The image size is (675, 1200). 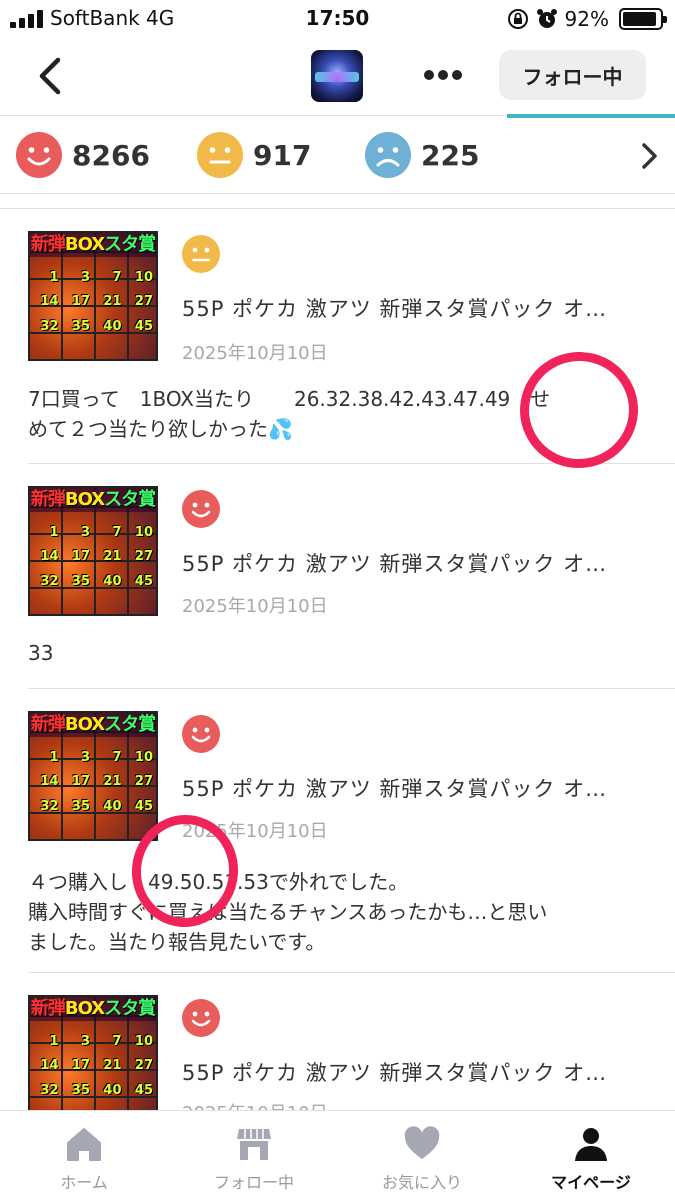 What do you see at coordinates (422, 1142) in the screenshot?
I see `heart-icon` at bounding box center [422, 1142].